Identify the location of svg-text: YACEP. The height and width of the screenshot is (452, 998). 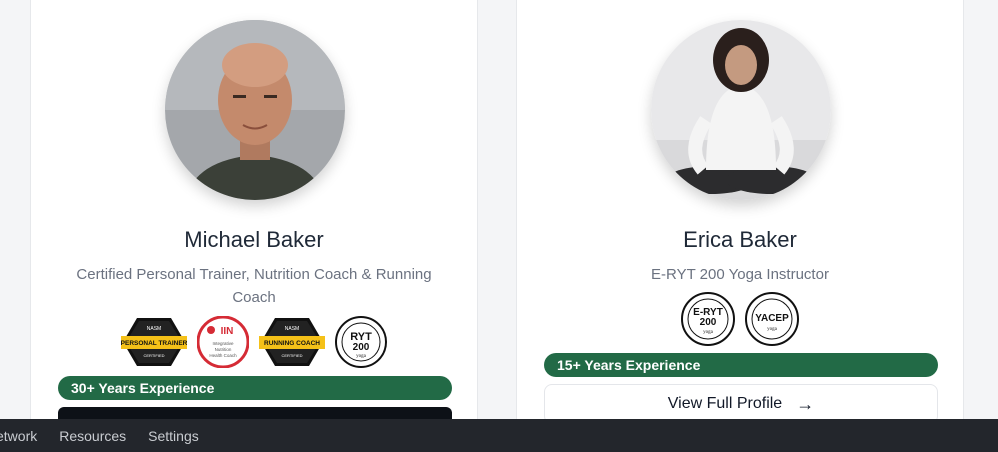
(772, 318).